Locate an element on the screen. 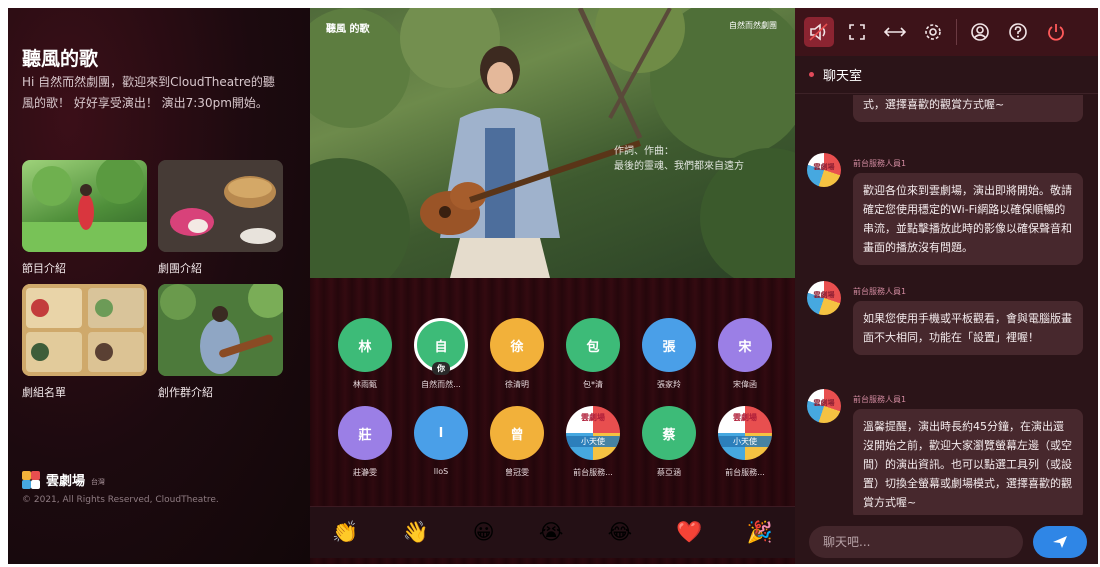  audience-member: 蔡蔡亞涵 is located at coordinates (669, 442).